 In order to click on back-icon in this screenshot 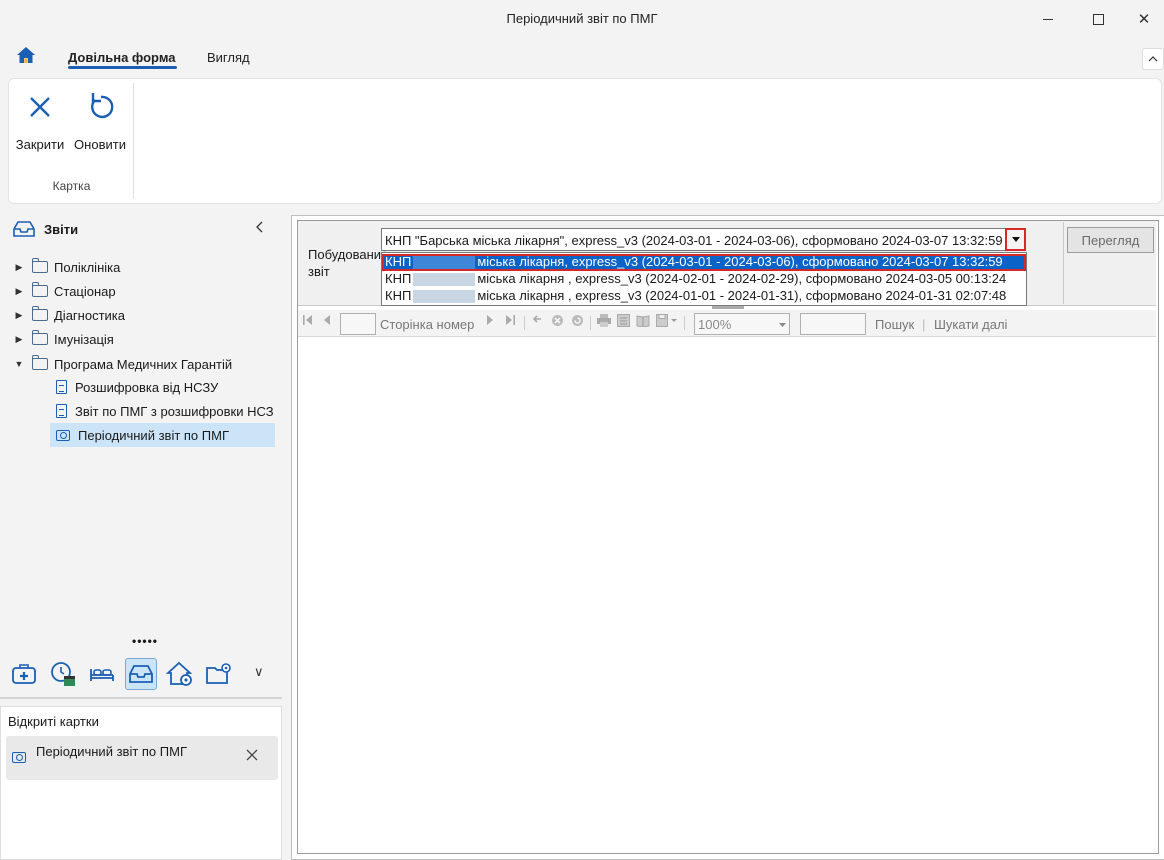, I will do `click(537, 320)`.